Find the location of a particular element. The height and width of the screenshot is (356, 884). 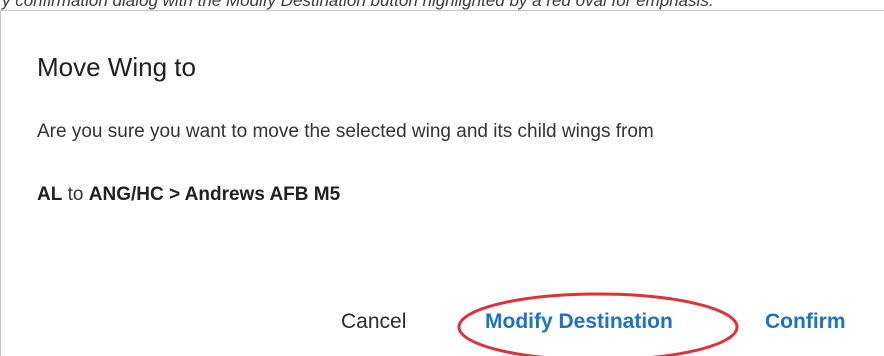

destination-wing: ANG/HC > Andrews AFB M5 is located at coordinates (214, 194).